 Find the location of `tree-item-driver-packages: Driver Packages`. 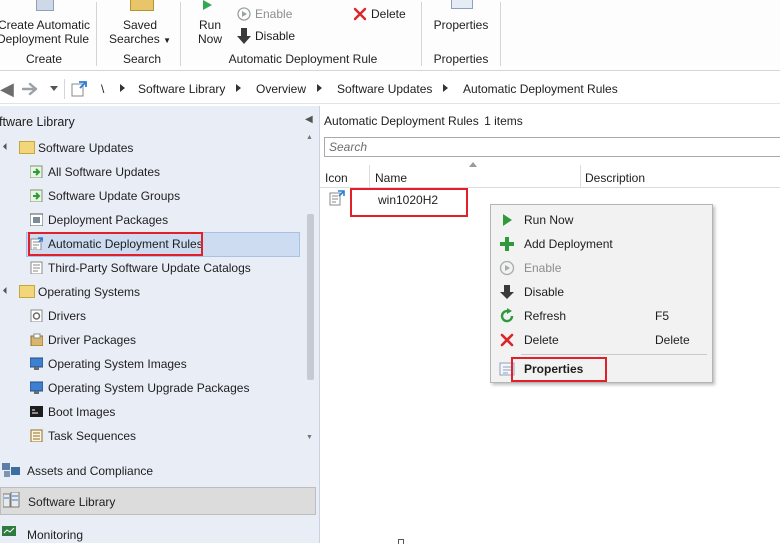

tree-item-driver-packages: Driver Packages is located at coordinates (92, 340).